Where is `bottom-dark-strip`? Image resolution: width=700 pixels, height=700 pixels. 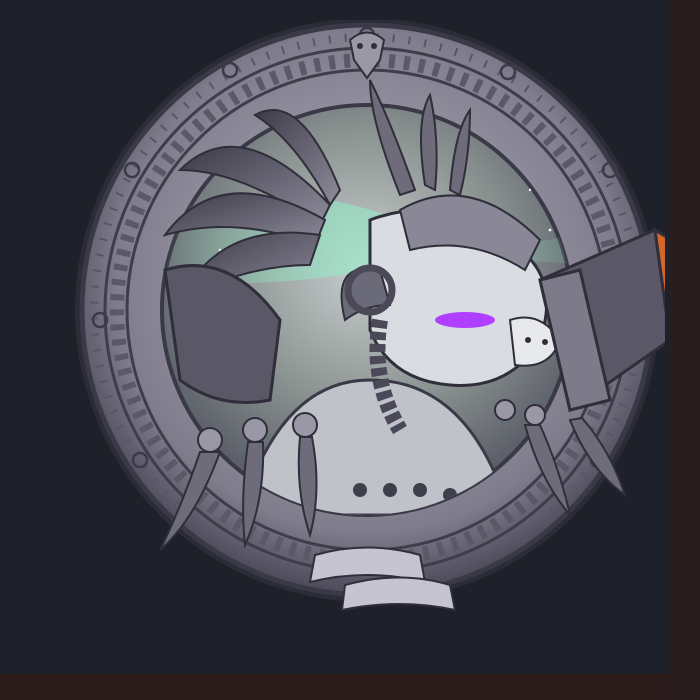 bottom-dark-strip is located at coordinates (350, 687).